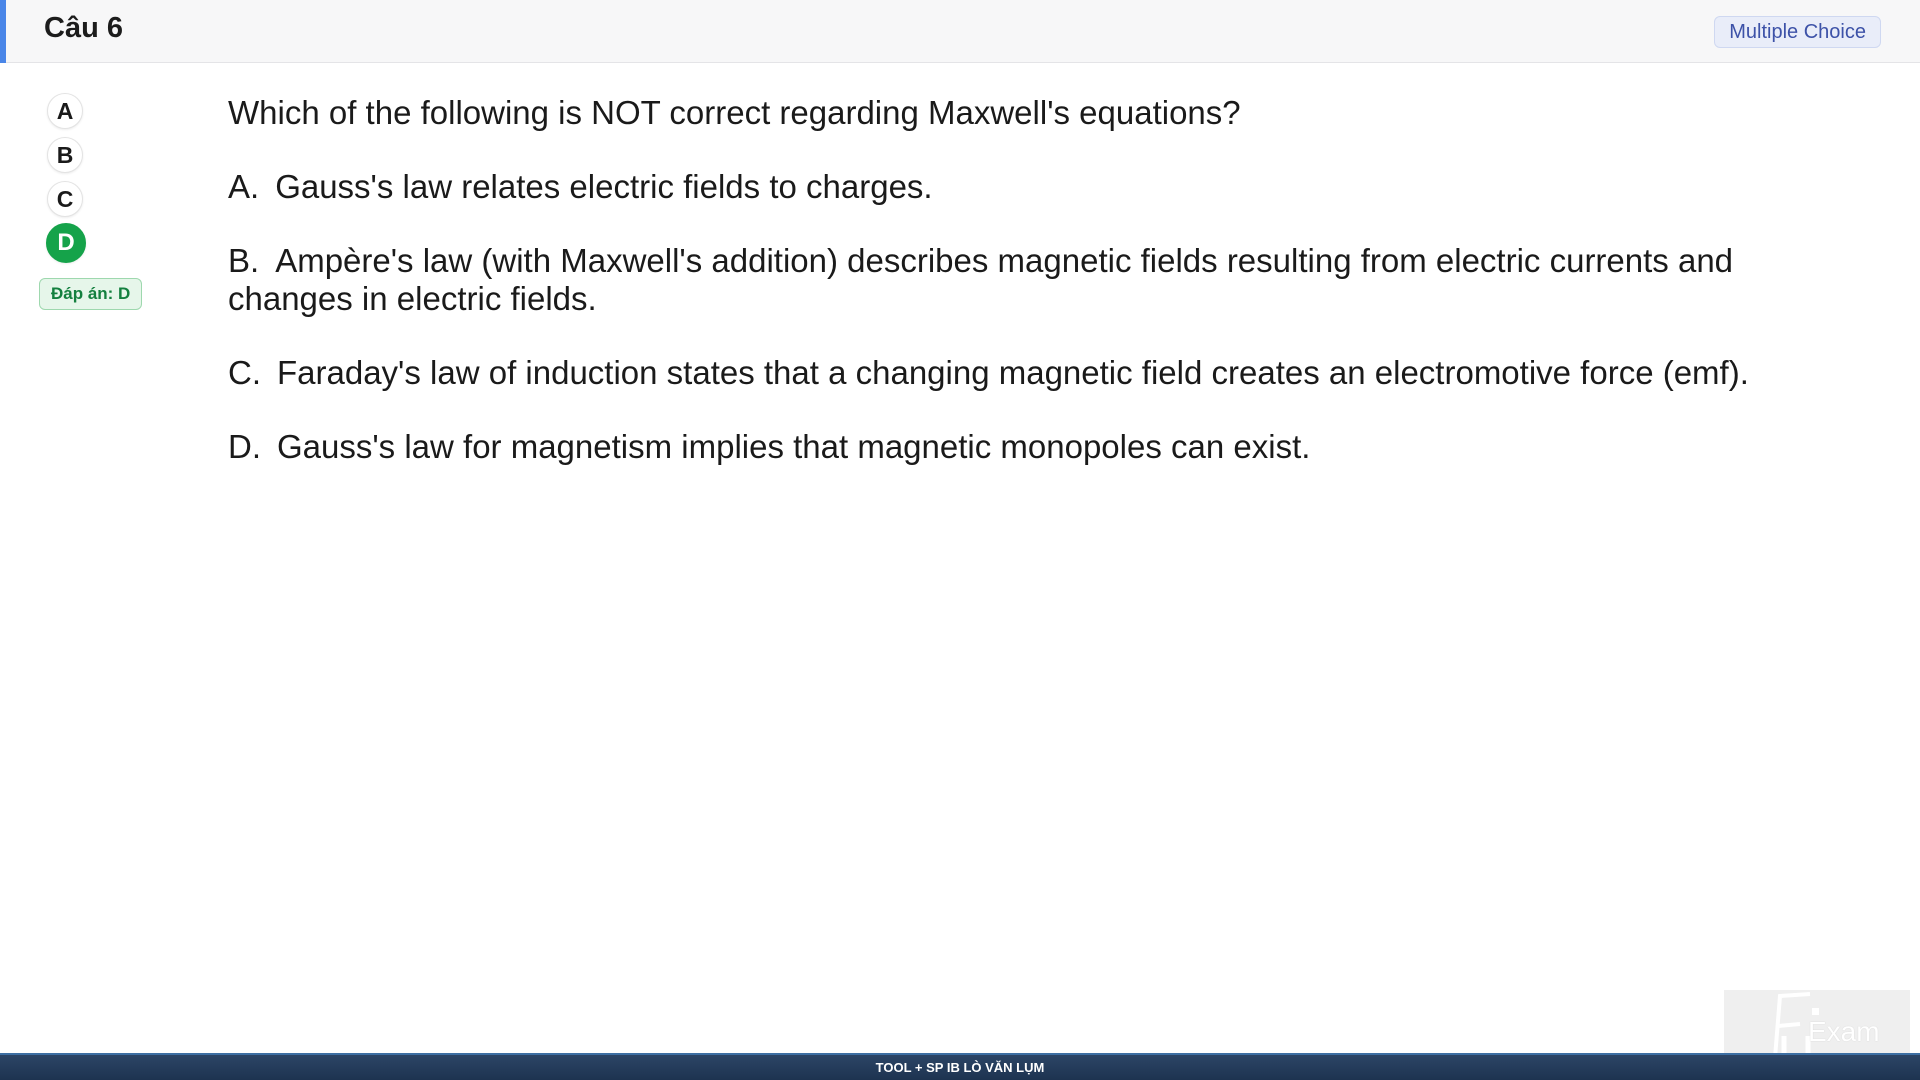 This screenshot has width=1920, height=1080. I want to click on option-a-button: A, so click(65, 111).